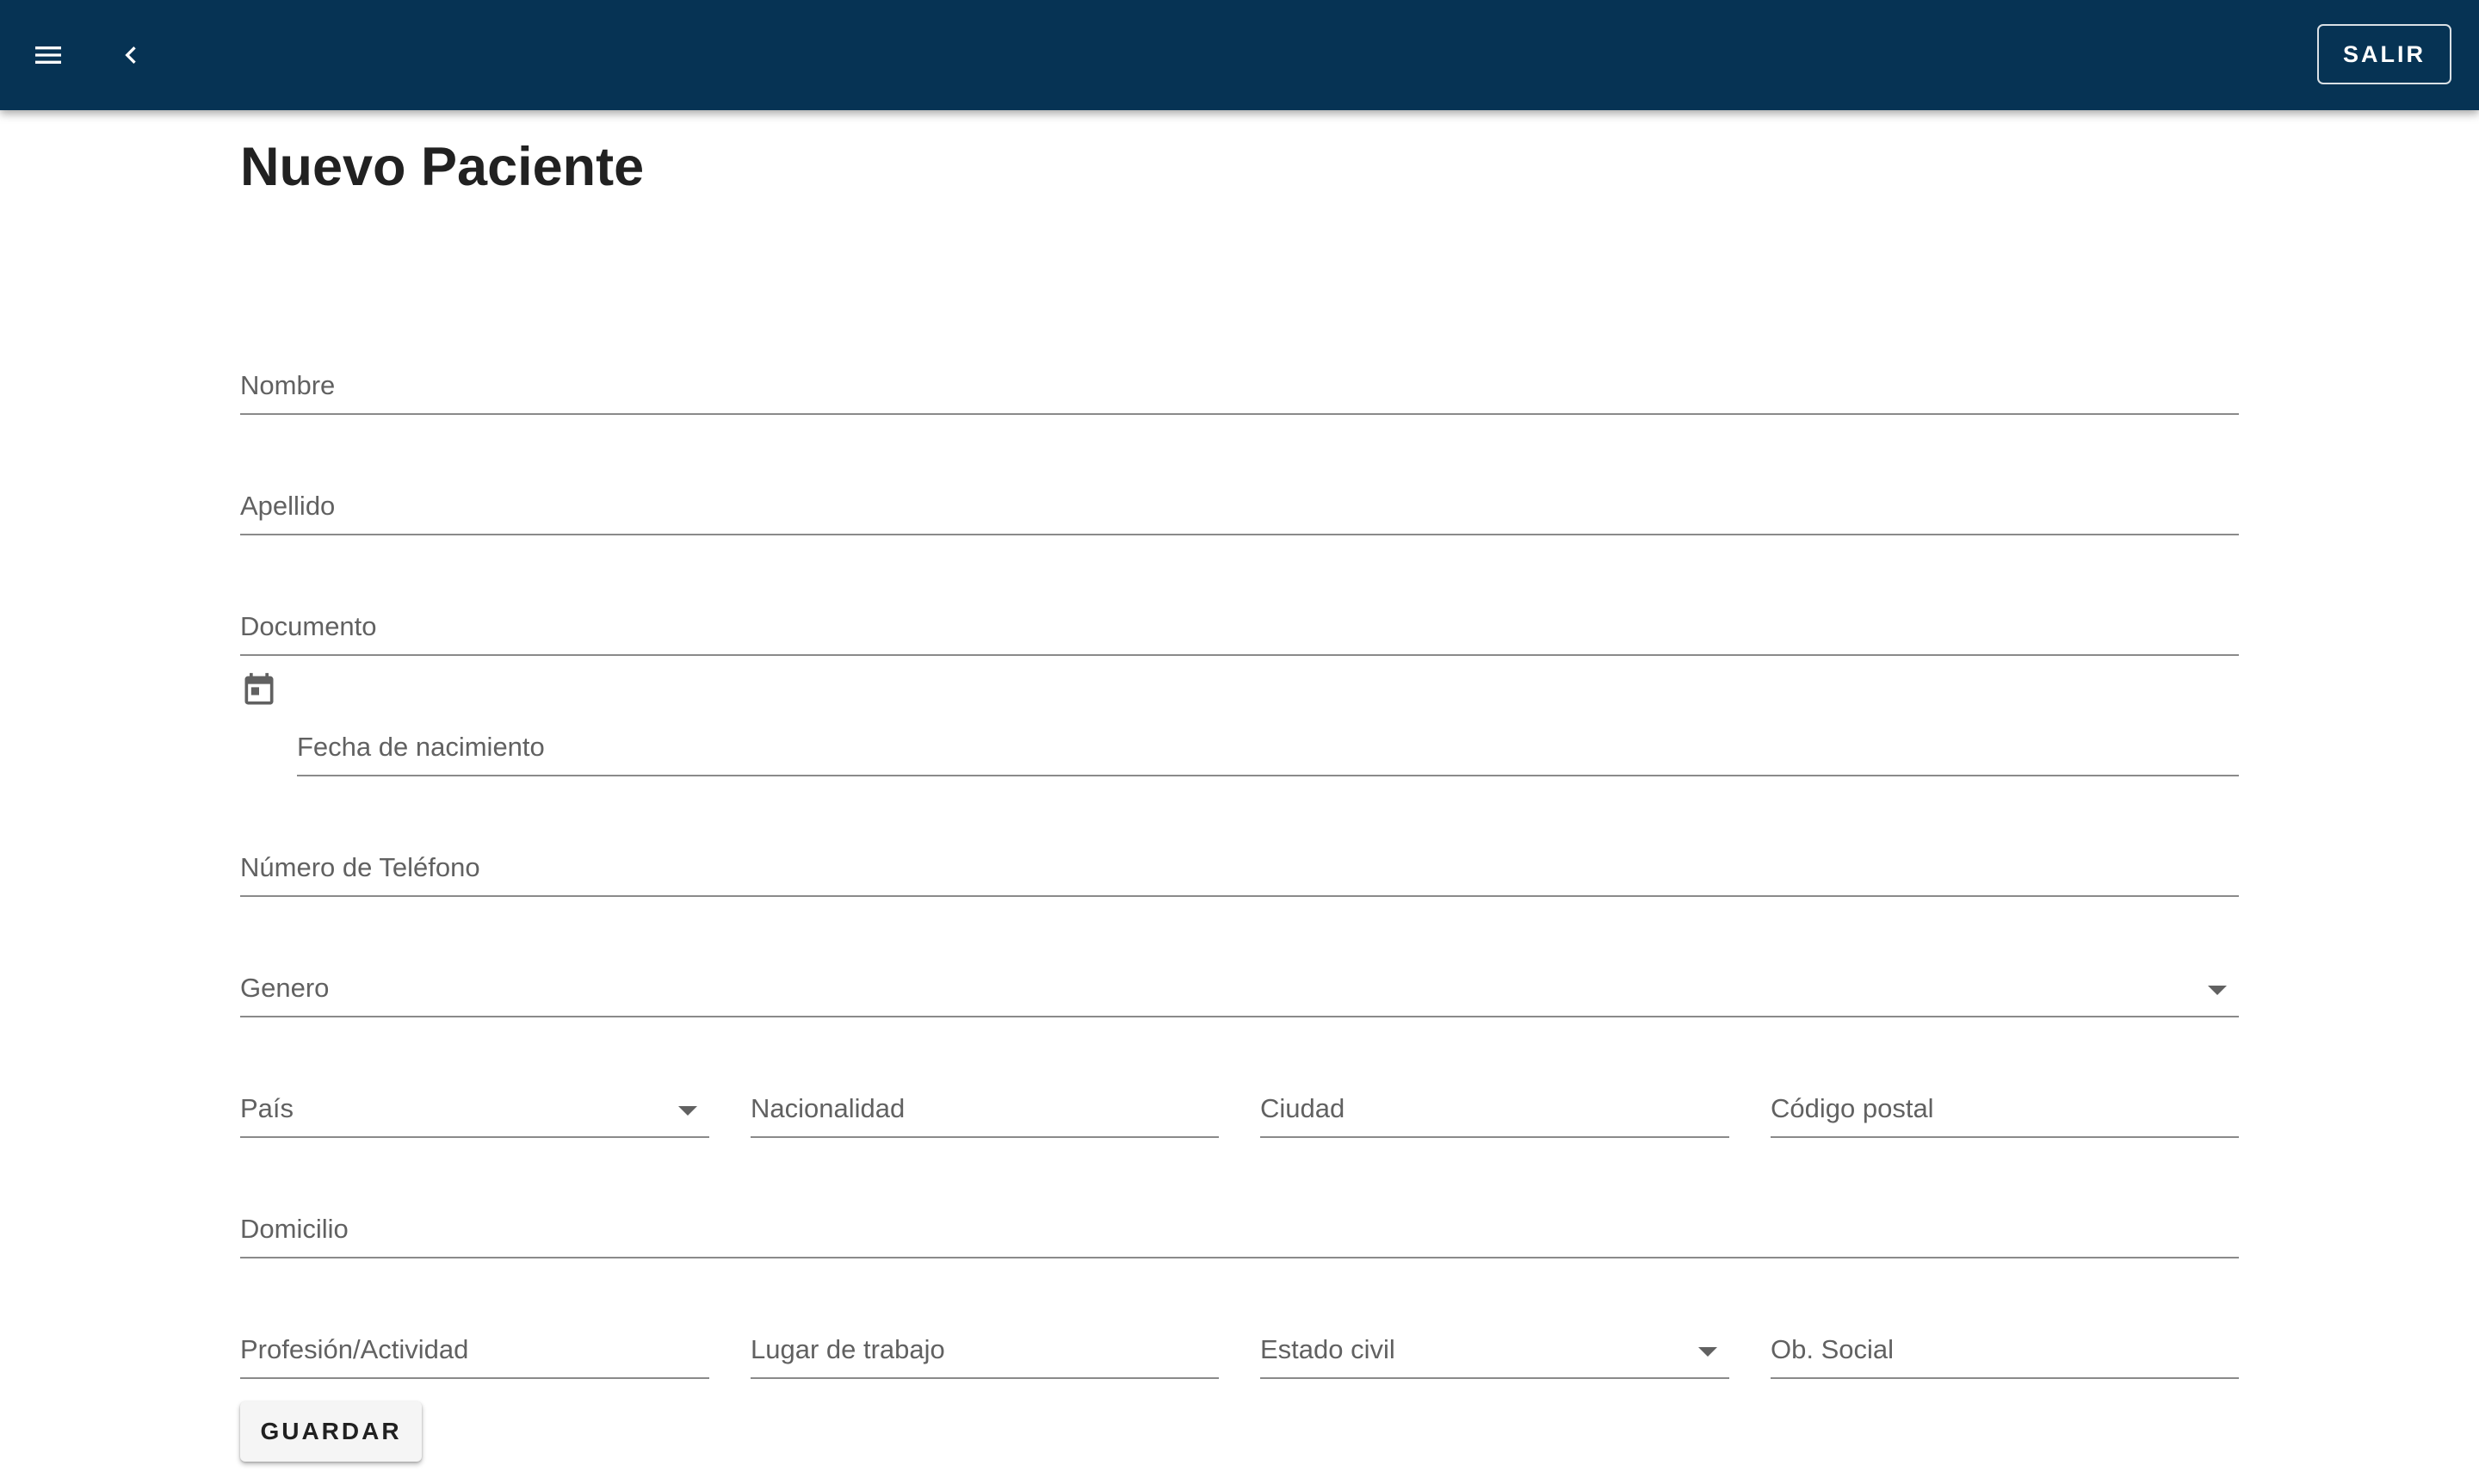  Describe the element at coordinates (2005, 1351) in the screenshot. I see `obra-social-field: Ob. Social` at that location.